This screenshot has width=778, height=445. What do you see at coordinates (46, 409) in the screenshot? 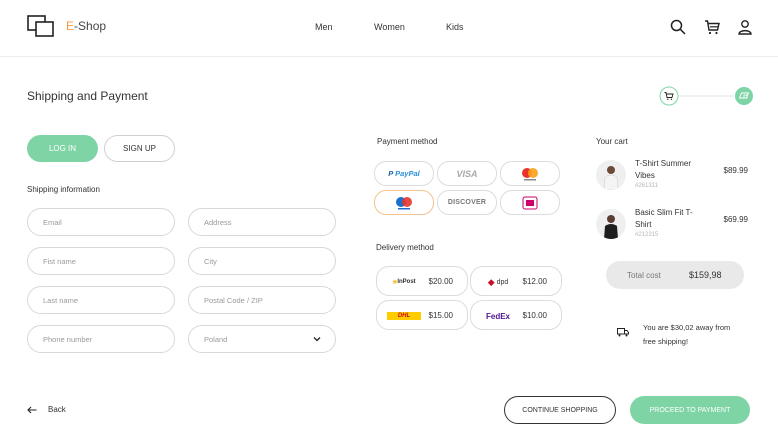
I see `back-link: Back` at bounding box center [46, 409].